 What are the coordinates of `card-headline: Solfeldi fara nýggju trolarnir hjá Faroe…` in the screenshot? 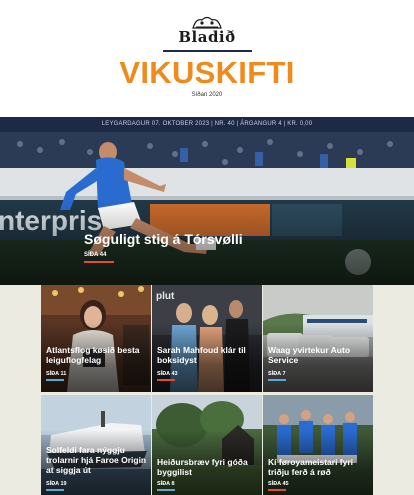 It's located at (97, 460).